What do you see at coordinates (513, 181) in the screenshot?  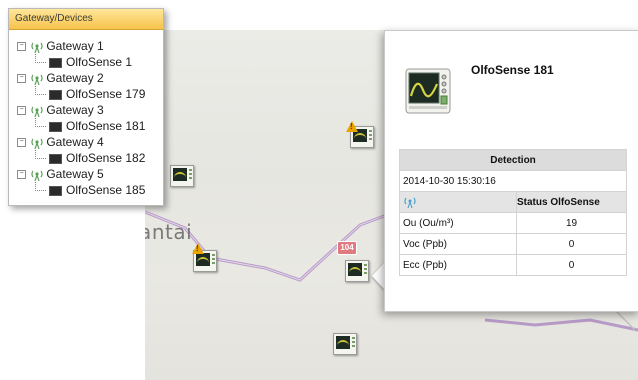 I see `detection-timestamp: 2014-10-30 15:30:16` at bounding box center [513, 181].